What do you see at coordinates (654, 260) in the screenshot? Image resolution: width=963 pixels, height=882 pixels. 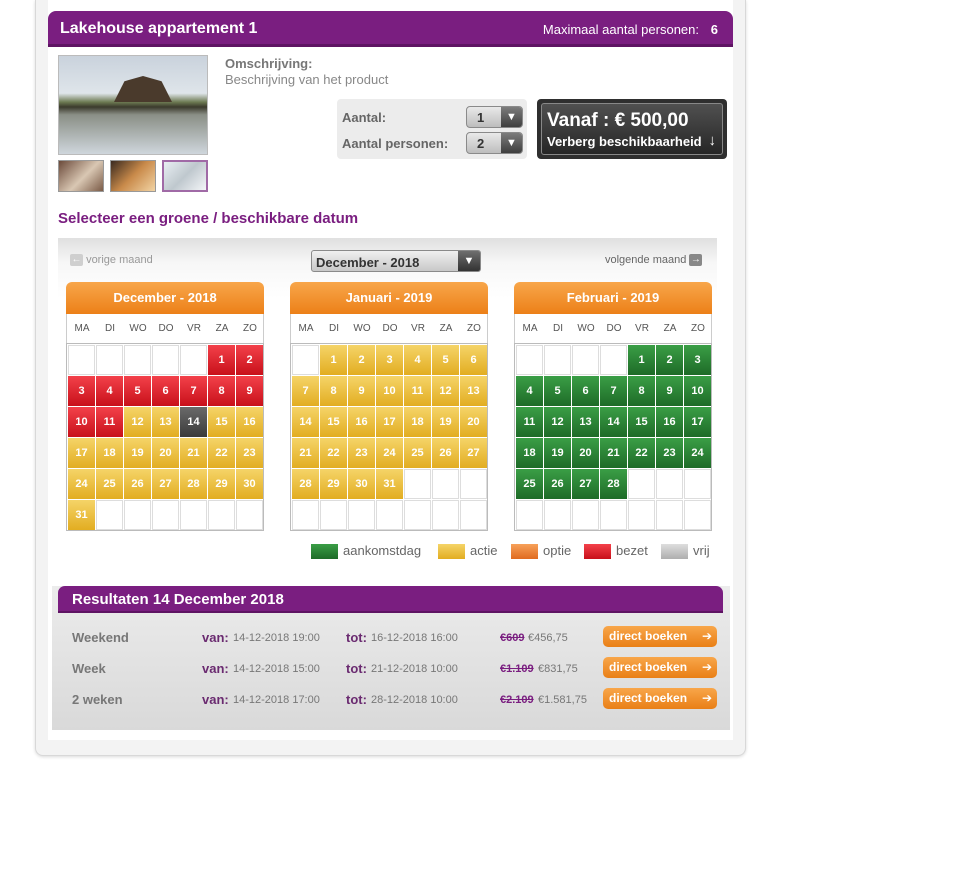 I see `next-month-link: volgende maand →` at bounding box center [654, 260].